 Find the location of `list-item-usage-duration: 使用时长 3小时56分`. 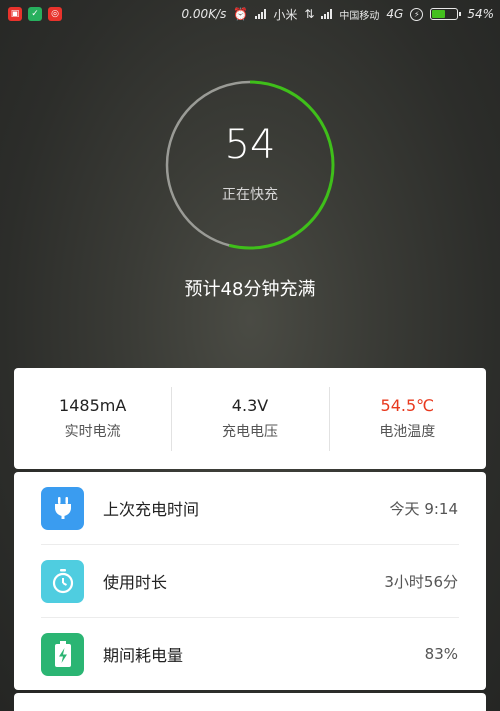

list-item-usage-duration: 使用时长 3小时56分 is located at coordinates (250, 581).